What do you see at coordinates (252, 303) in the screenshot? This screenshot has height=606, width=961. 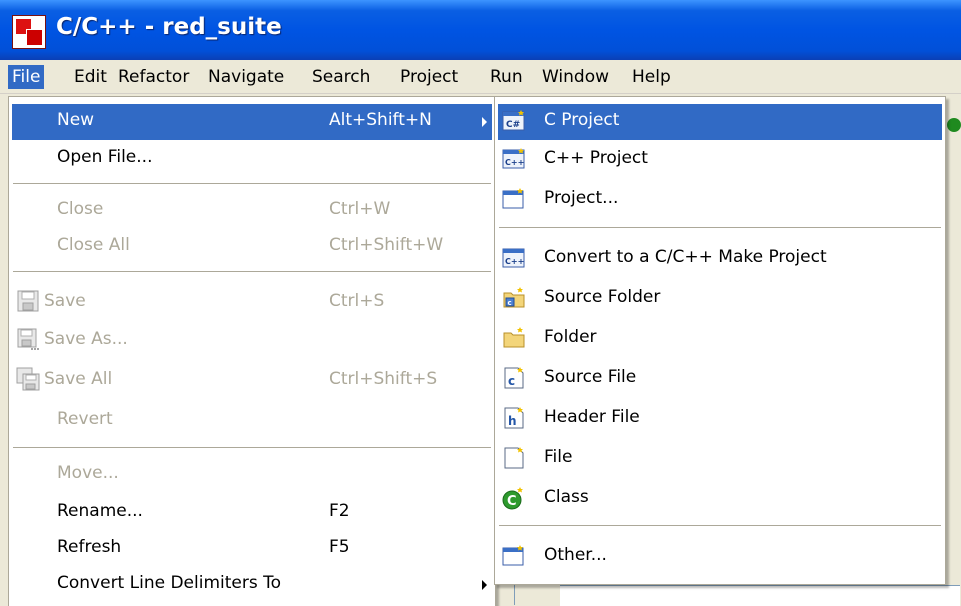 I see `menu-item-save: Save Ctrl+S` at bounding box center [252, 303].